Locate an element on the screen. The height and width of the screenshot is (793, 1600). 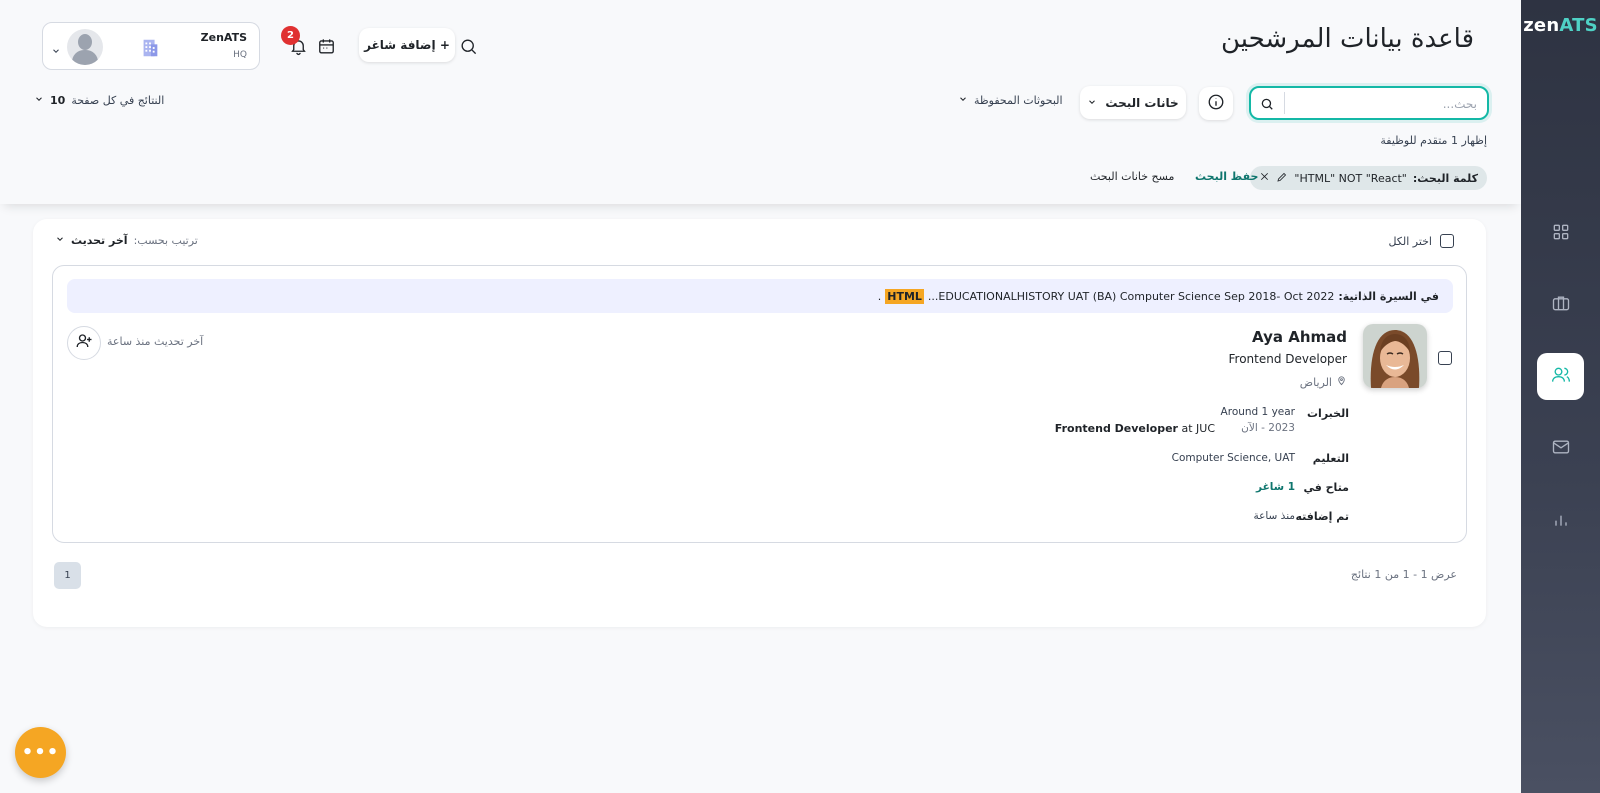
sort-value: آخر تحديث is located at coordinates (99, 240).